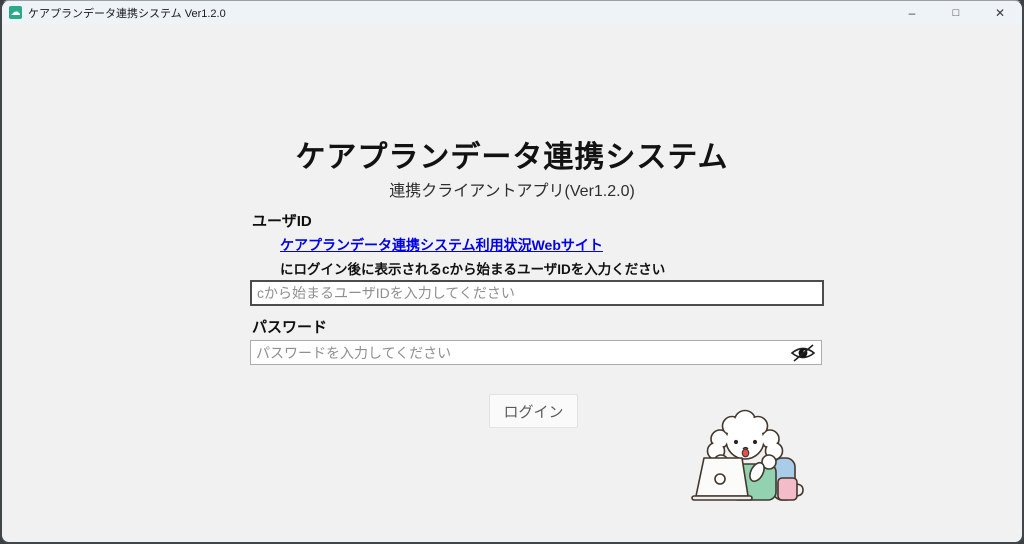 The height and width of the screenshot is (544, 1024). I want to click on window-title: ケアプランデータ連携システム Ver1.2.0, so click(127, 13).